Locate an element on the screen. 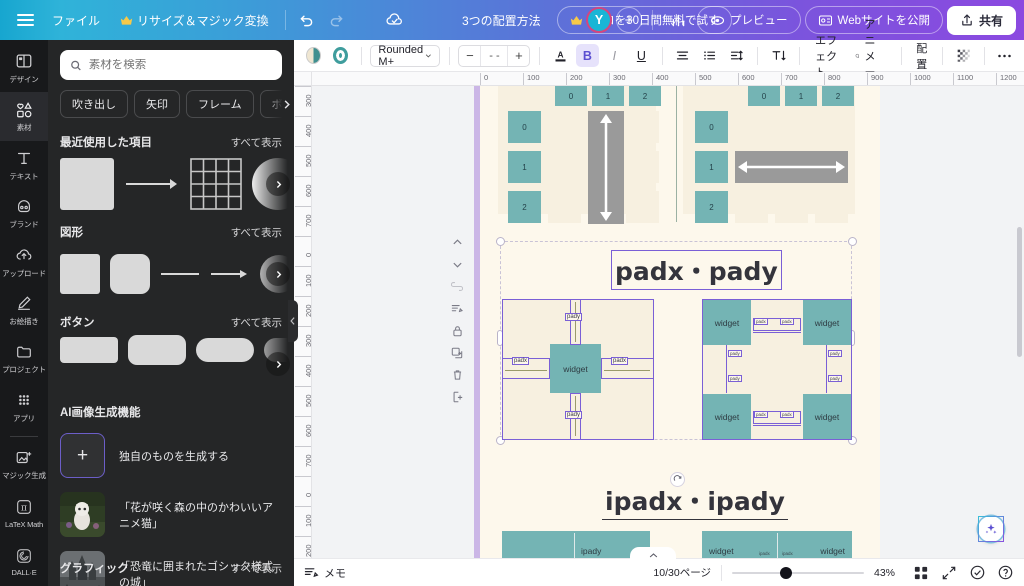 The height and width of the screenshot is (586, 1024). font-size-value: - - is located at coordinates (494, 55).